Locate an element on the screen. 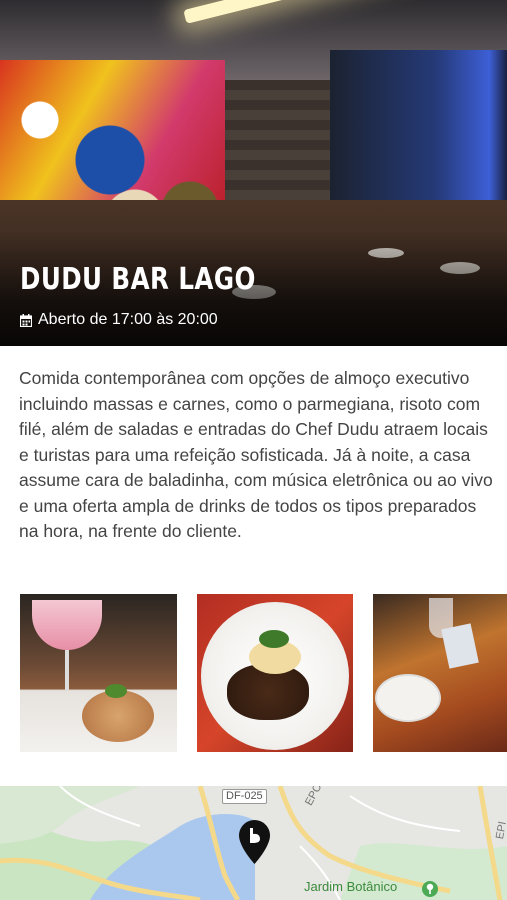 Image resolution: width=507 pixels, height=900 pixels. opening-hours-text: Aberto de 17:00 às 20:00 is located at coordinates (128, 319).